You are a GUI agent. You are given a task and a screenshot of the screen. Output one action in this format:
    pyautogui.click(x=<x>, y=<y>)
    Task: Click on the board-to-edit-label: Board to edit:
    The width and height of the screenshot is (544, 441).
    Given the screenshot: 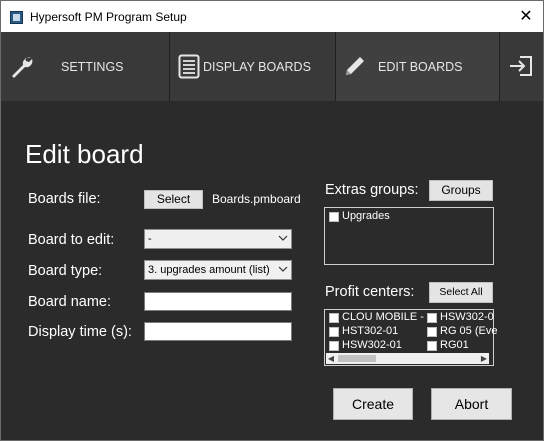 What is the action you would take?
    pyautogui.click(x=71, y=240)
    